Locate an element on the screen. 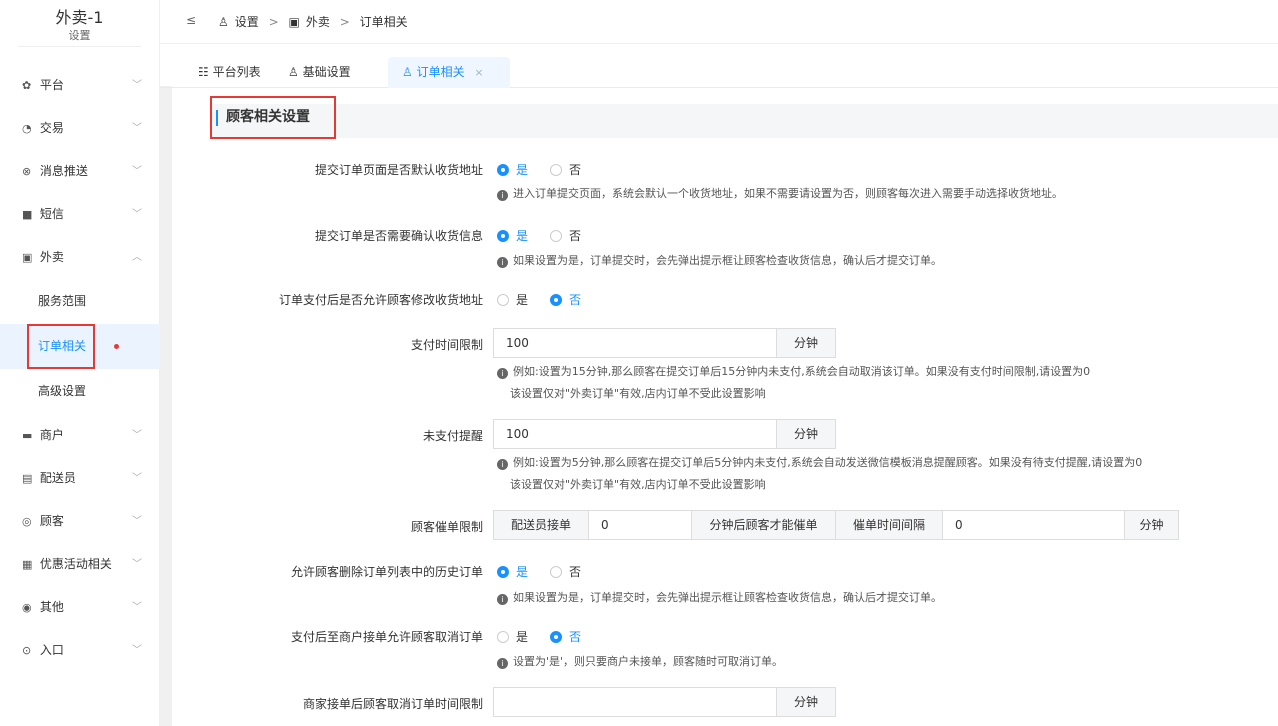 This screenshot has width=1278, height=726. delivery-icon: ▣ is located at coordinates (27, 257).